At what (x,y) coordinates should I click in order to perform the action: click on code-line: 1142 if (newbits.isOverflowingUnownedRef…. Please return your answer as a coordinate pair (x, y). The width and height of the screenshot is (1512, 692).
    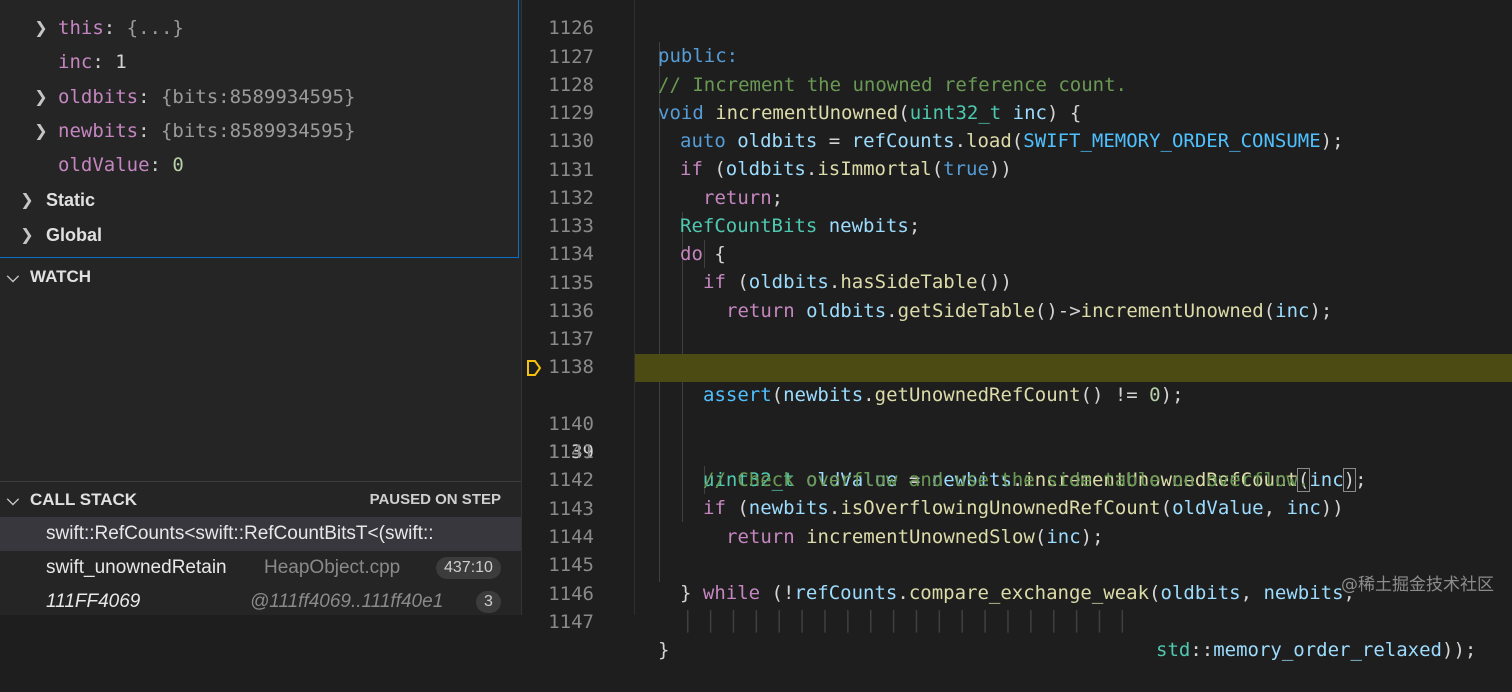
    Looking at the image, I should click on (1017, 478).